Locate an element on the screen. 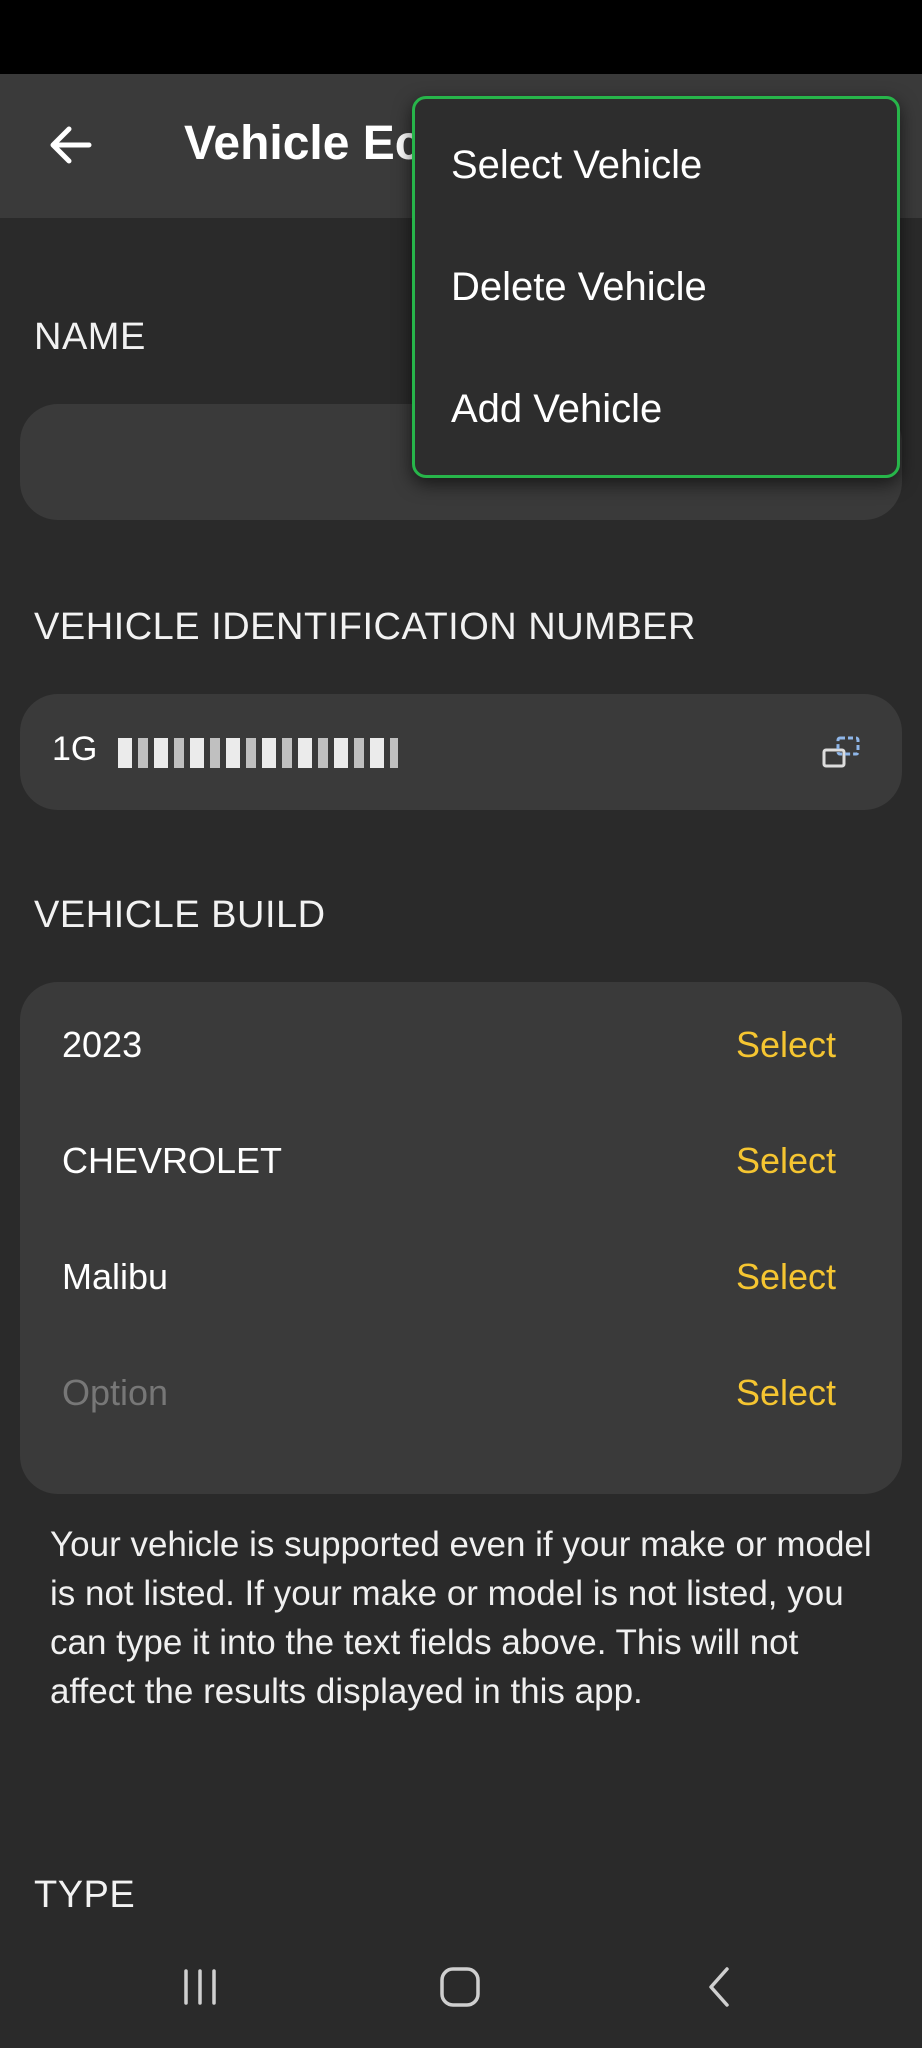 Image resolution: width=922 pixels, height=2048 pixels. back-nav-button is located at coordinates (718, 1987).